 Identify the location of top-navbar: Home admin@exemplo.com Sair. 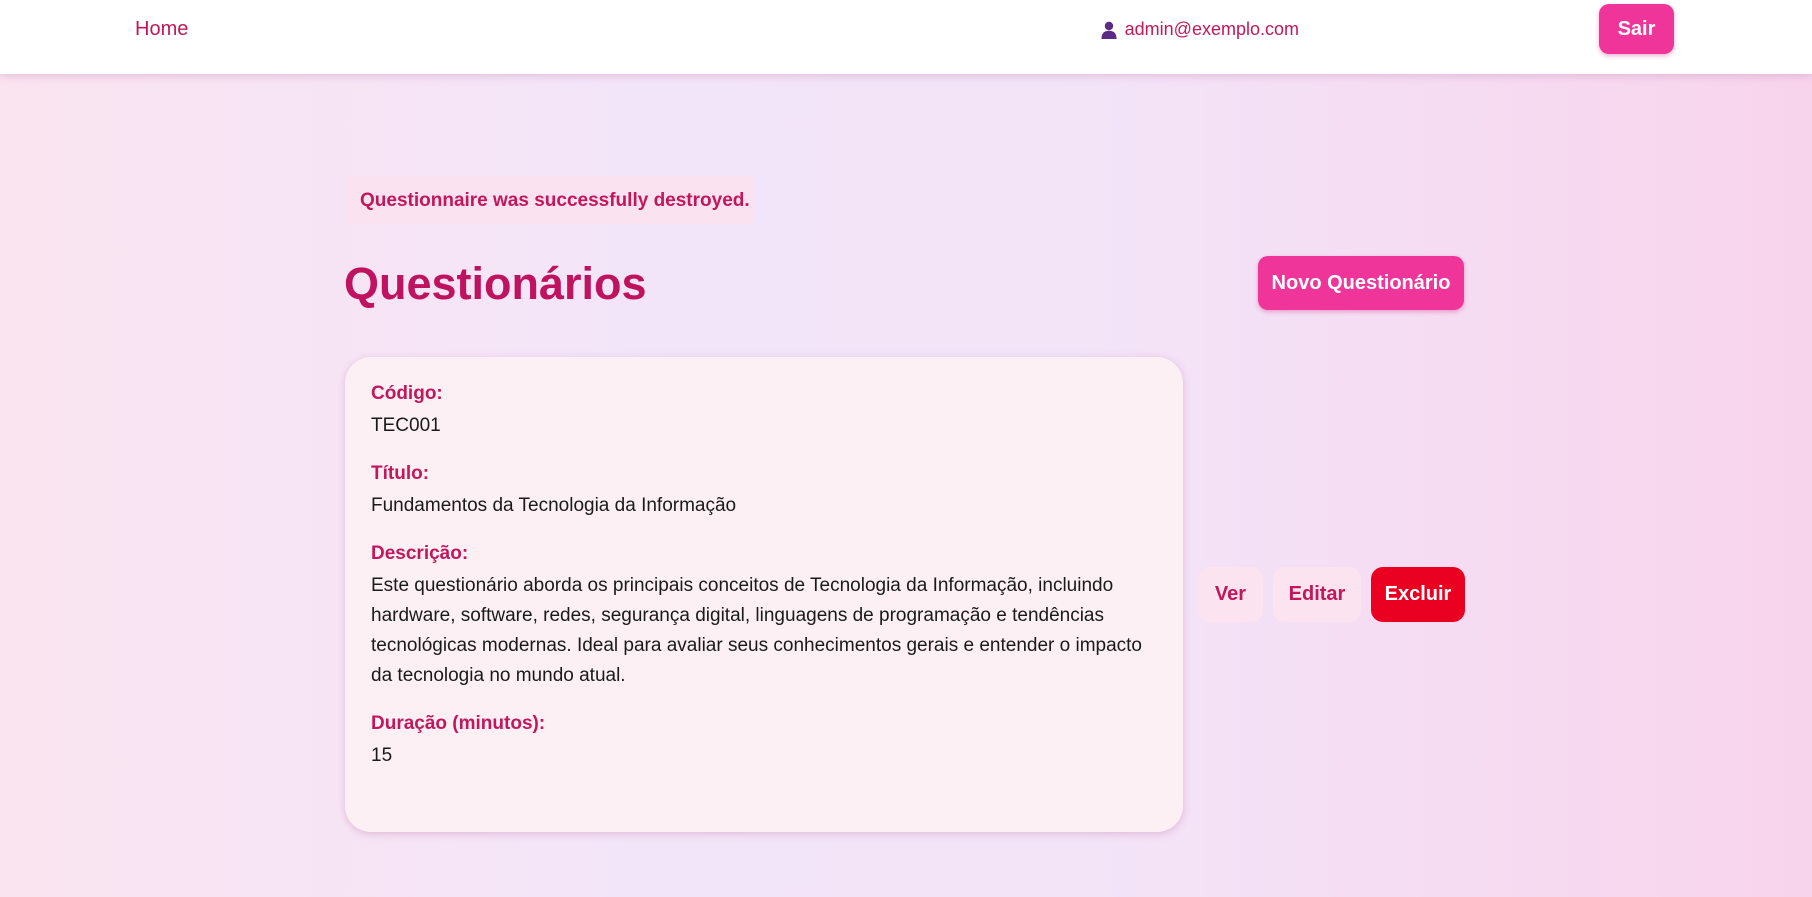
(906, 37).